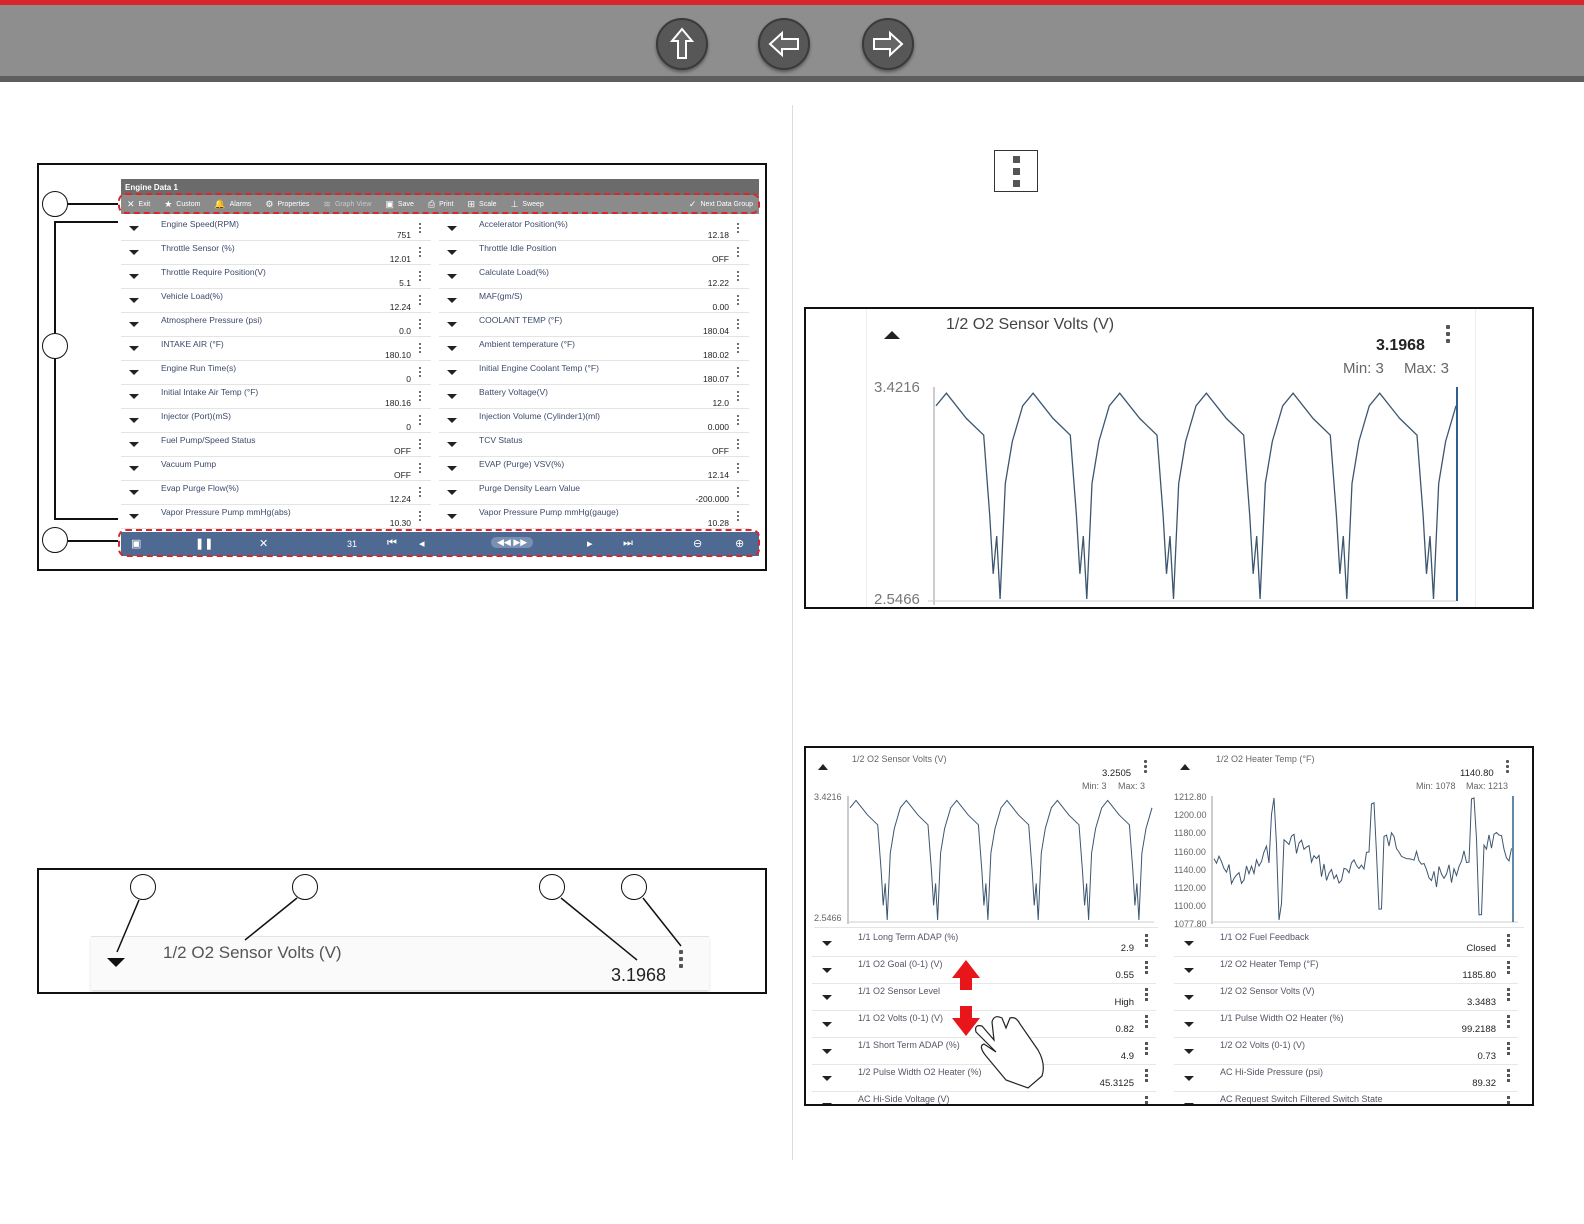  Describe the element at coordinates (594, 301) in the screenshot. I see `pid-row: MAF(gm/S) 0.00` at that location.